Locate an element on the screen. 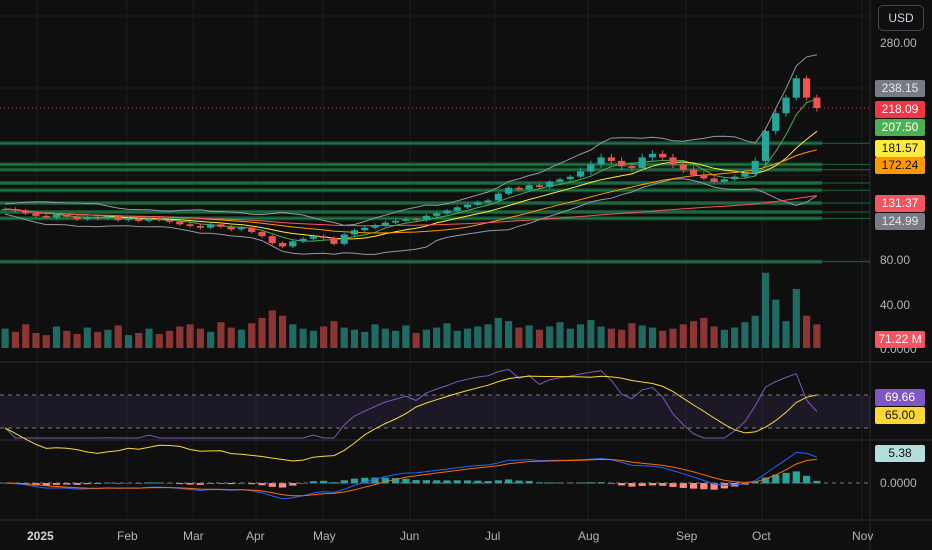 This screenshot has height=550, width=932. macd-hist-value-tag: 5.38 is located at coordinates (900, 453).